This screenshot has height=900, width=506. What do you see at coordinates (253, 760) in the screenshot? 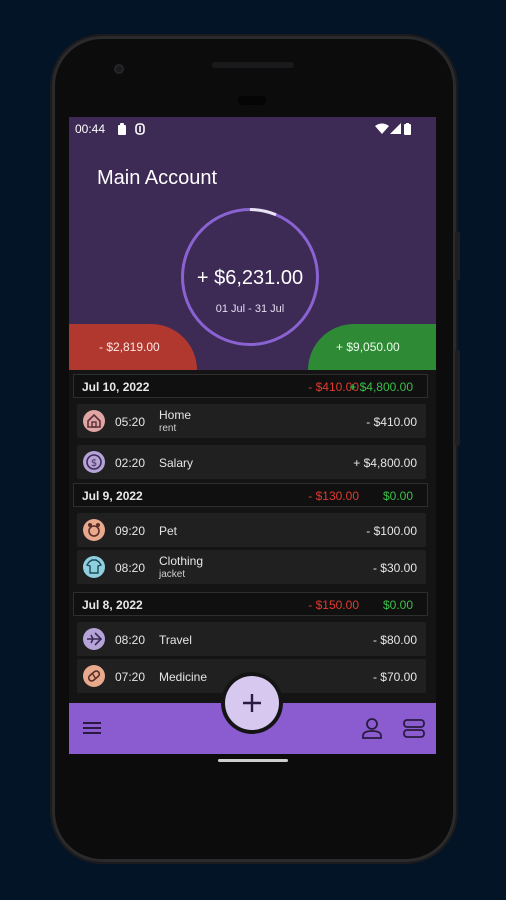
I see `gesture-bar` at bounding box center [253, 760].